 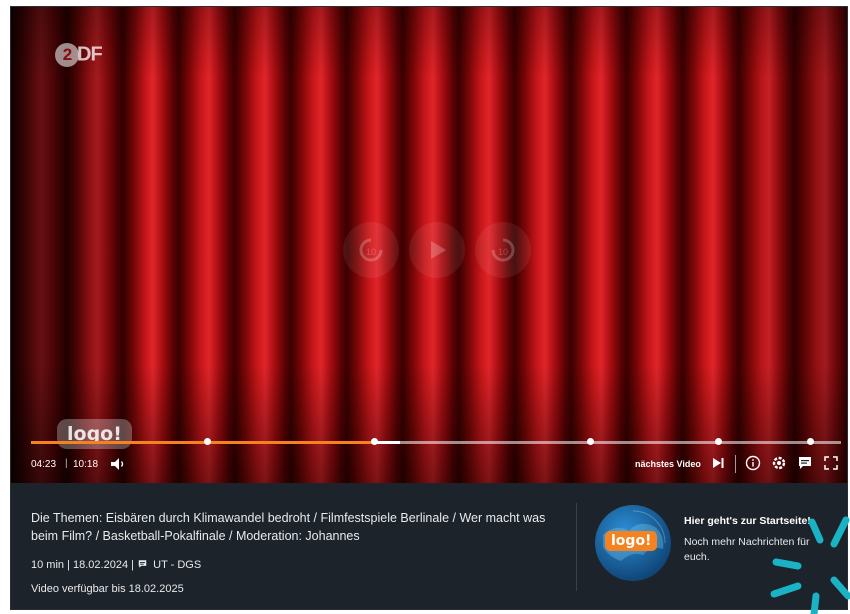 What do you see at coordinates (576, 547) in the screenshot?
I see `panel-divider` at bounding box center [576, 547].